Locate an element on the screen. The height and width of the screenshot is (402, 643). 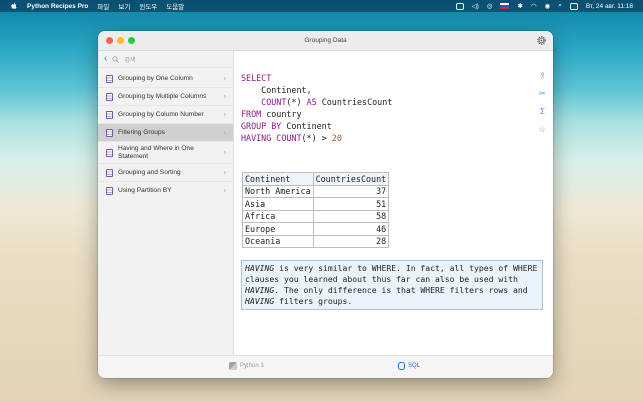
title-bar: Grouping Data is located at coordinates (325, 41).